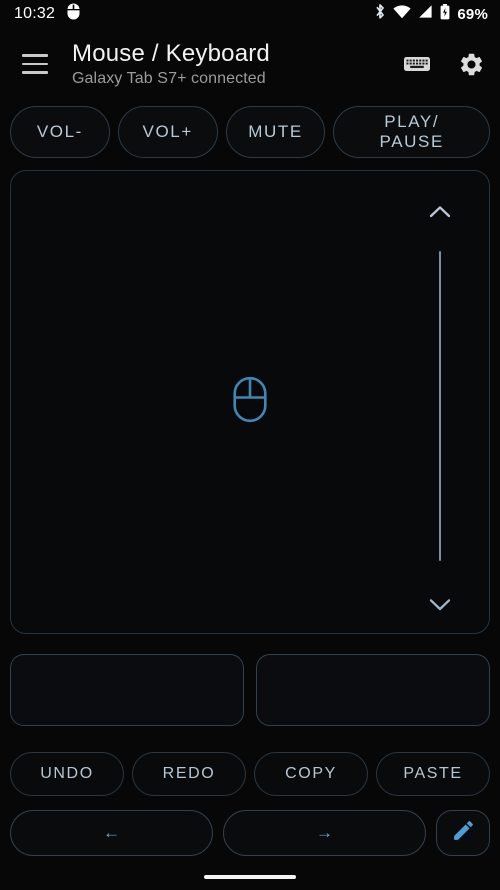 The height and width of the screenshot is (890, 500). What do you see at coordinates (444, 64) in the screenshot?
I see `header-actions` at bounding box center [444, 64].